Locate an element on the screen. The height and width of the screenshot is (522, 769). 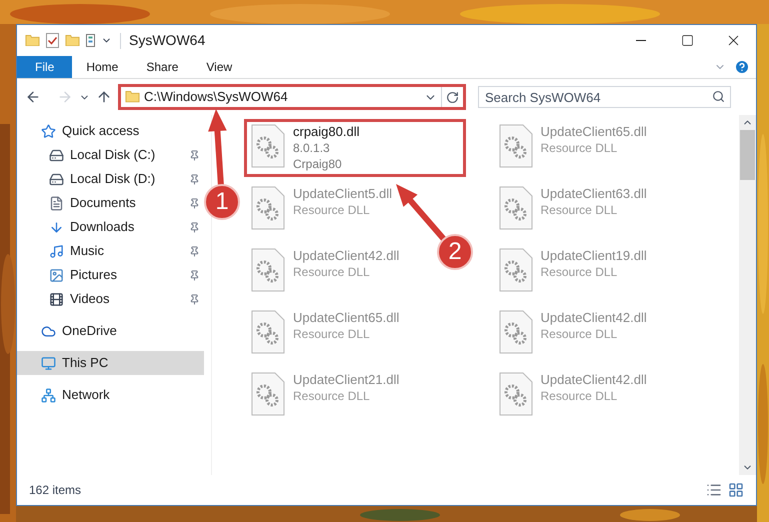
item-count: 162 items is located at coordinates (55, 490).